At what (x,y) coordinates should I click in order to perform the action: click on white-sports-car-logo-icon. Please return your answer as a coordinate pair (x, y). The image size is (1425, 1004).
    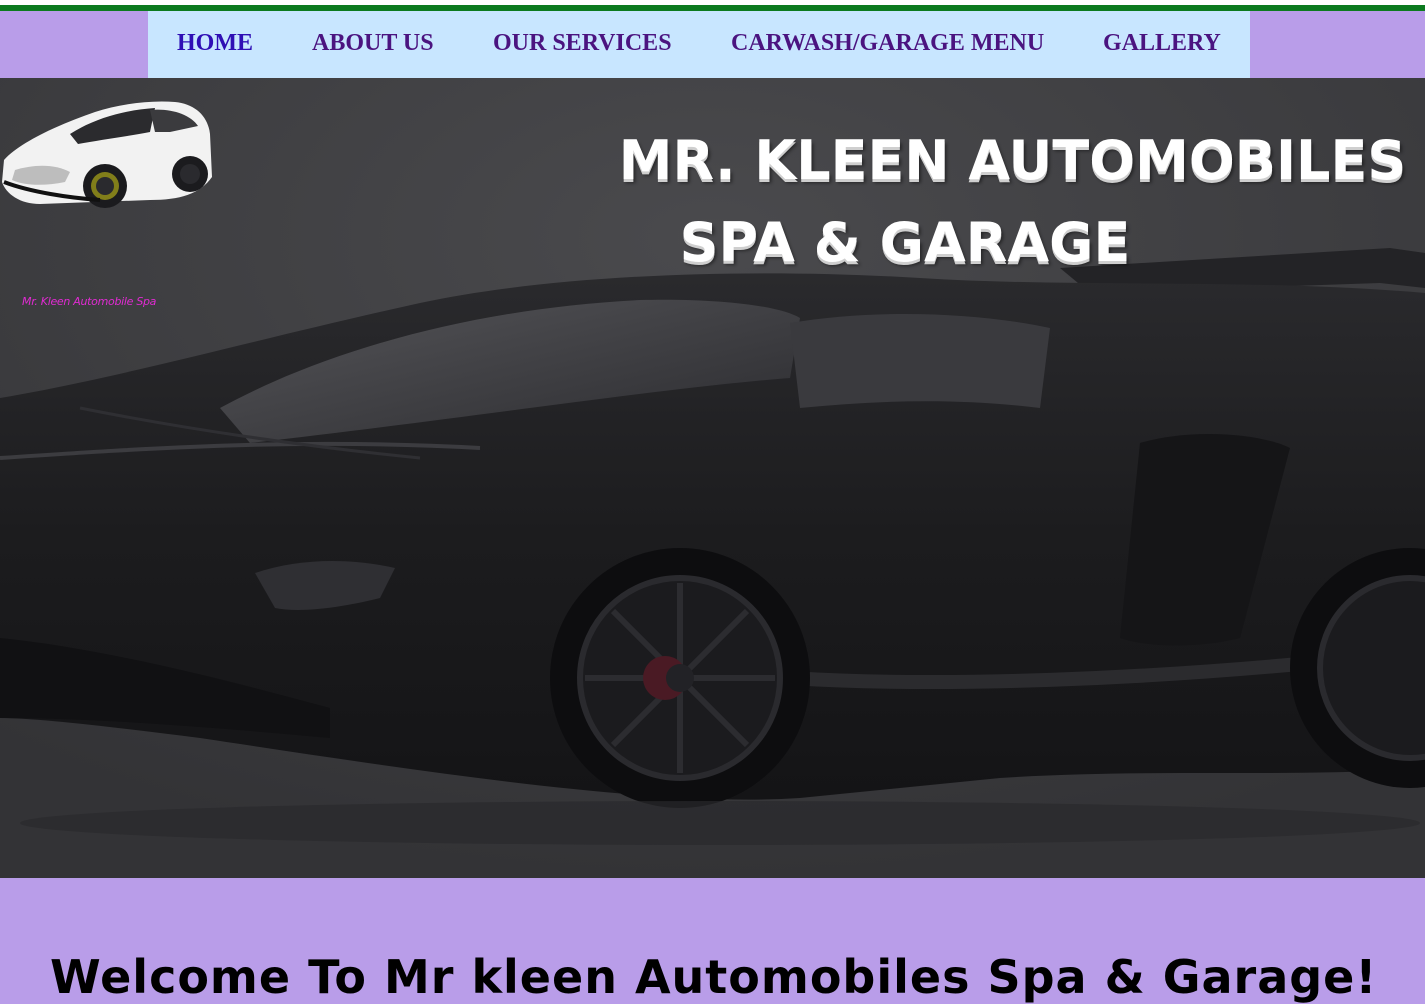
    Looking at the image, I should click on (107, 154).